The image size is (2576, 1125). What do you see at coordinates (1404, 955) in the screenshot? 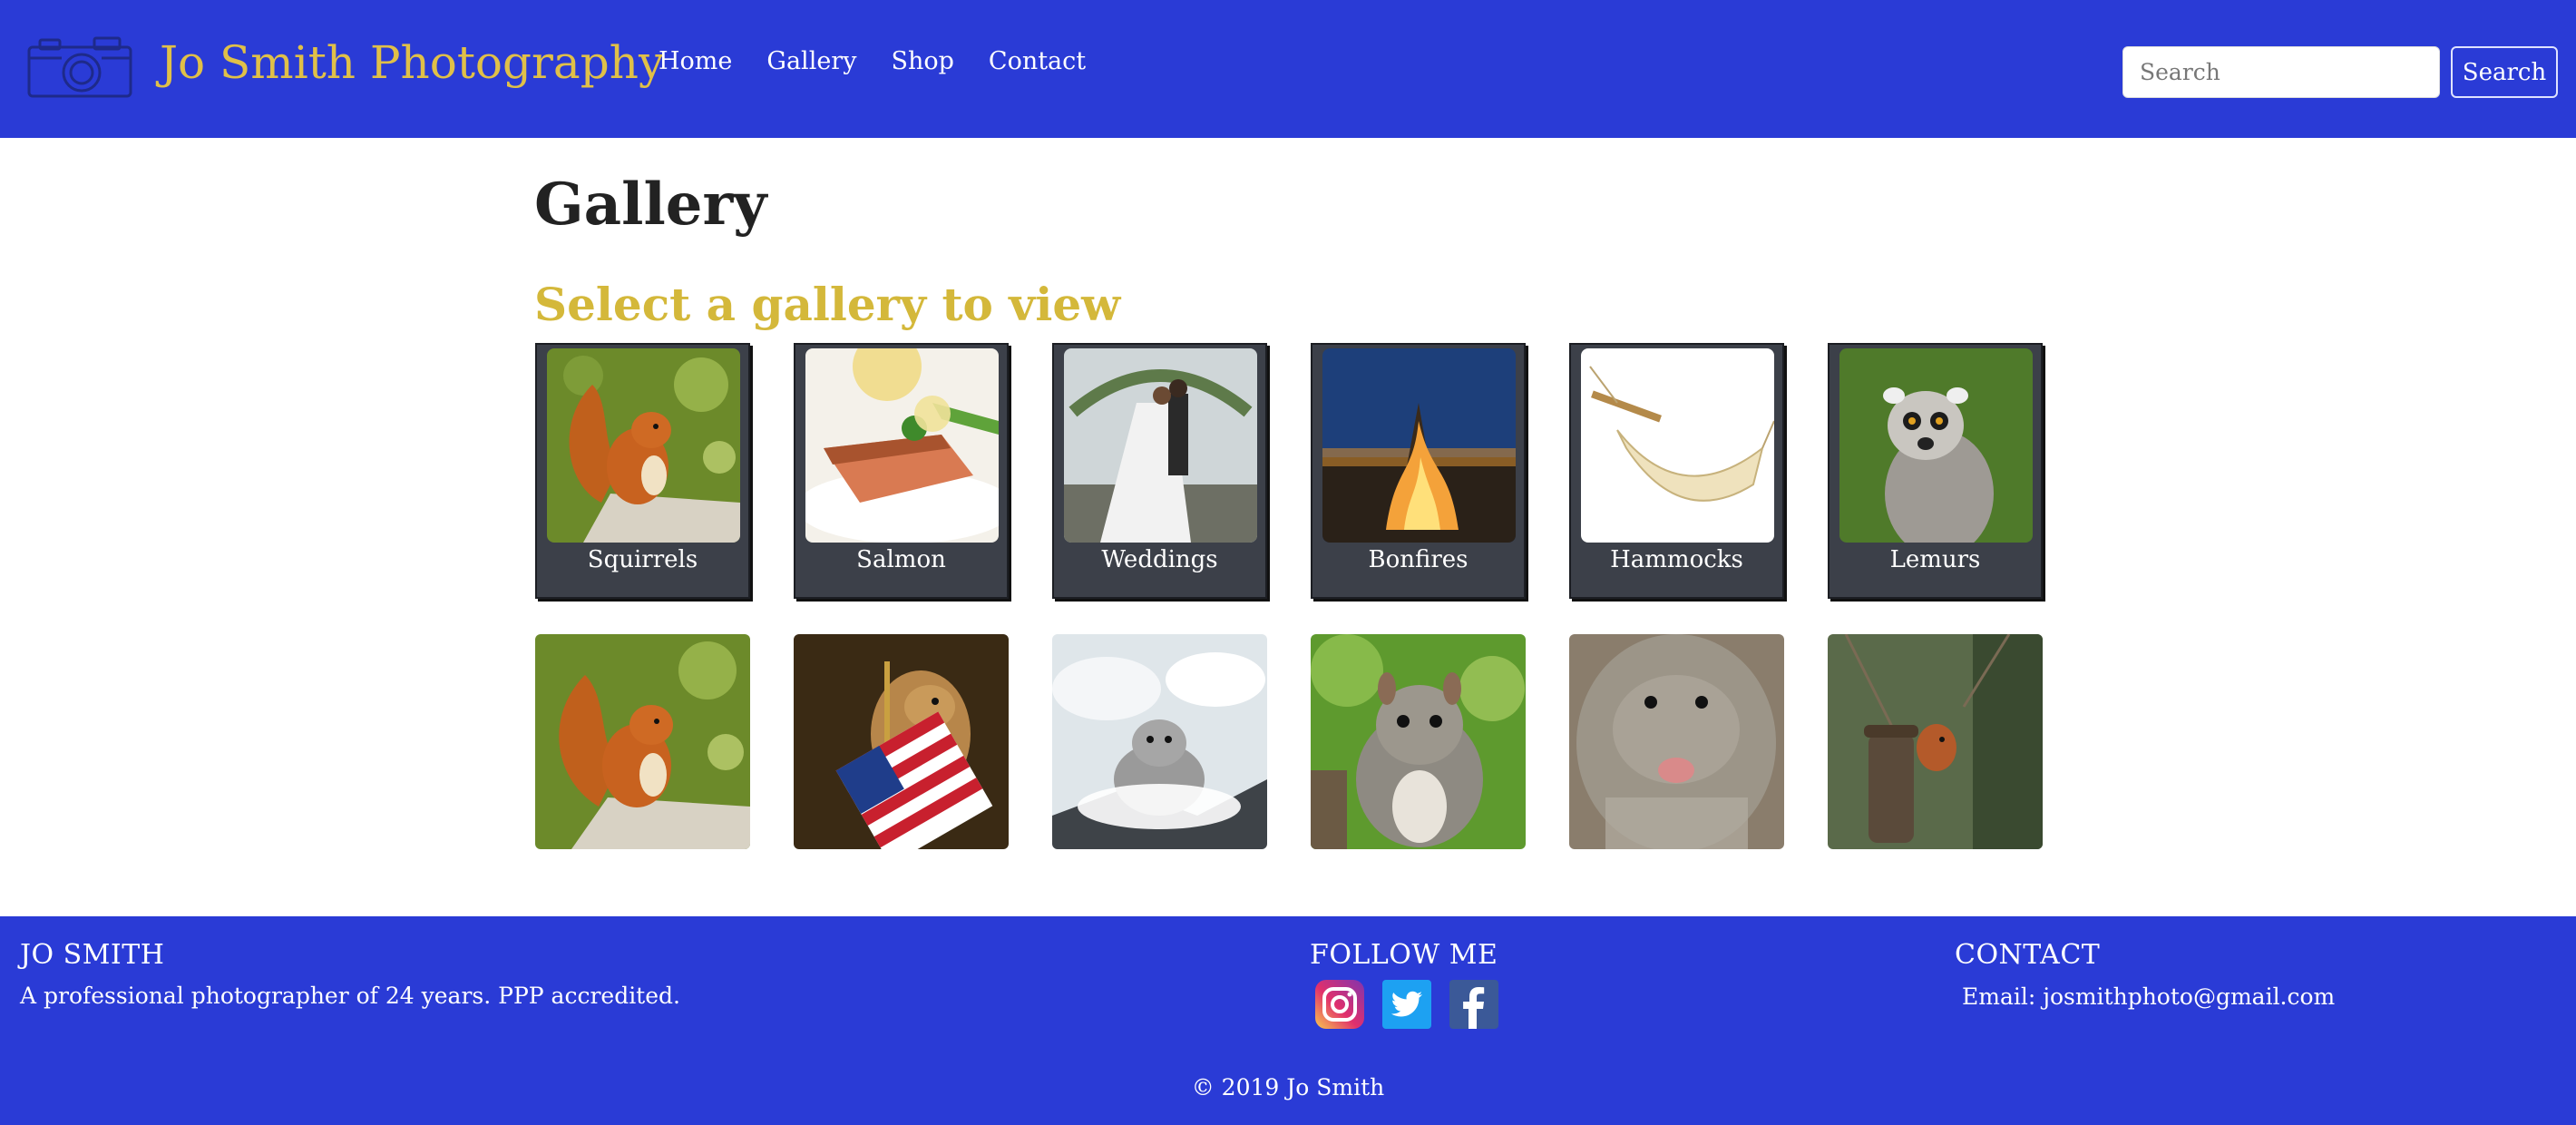
I see `footer-follow-heading: FOLLOW ME` at bounding box center [1404, 955].